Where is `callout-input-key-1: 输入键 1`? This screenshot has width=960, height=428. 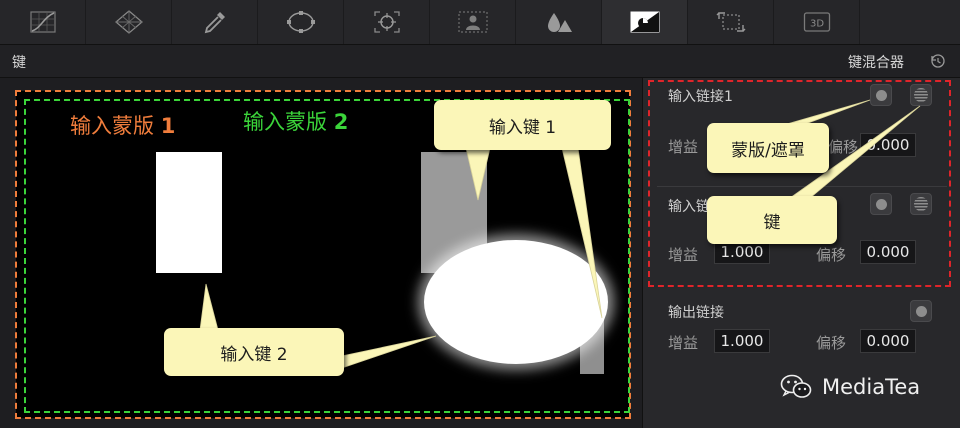
callout-input-key-1: 输入键 1 is located at coordinates (522, 125).